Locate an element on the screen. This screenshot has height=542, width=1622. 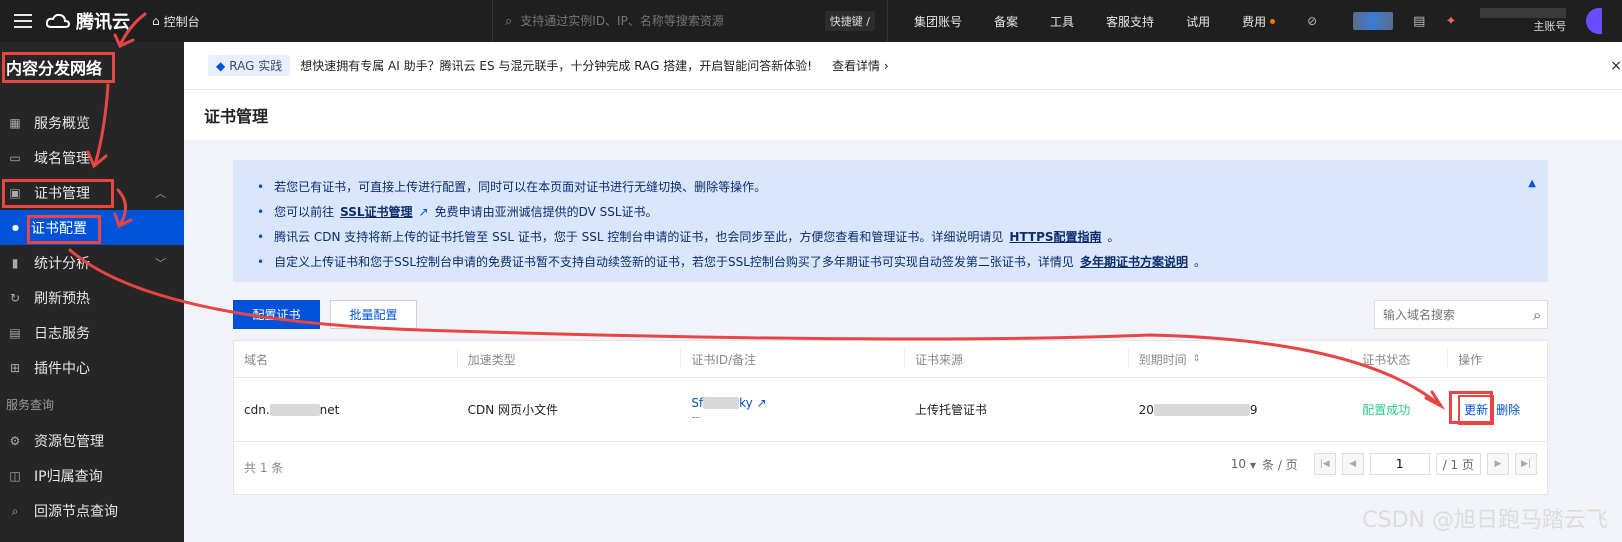
cert-suffix: ky is located at coordinates (746, 402).